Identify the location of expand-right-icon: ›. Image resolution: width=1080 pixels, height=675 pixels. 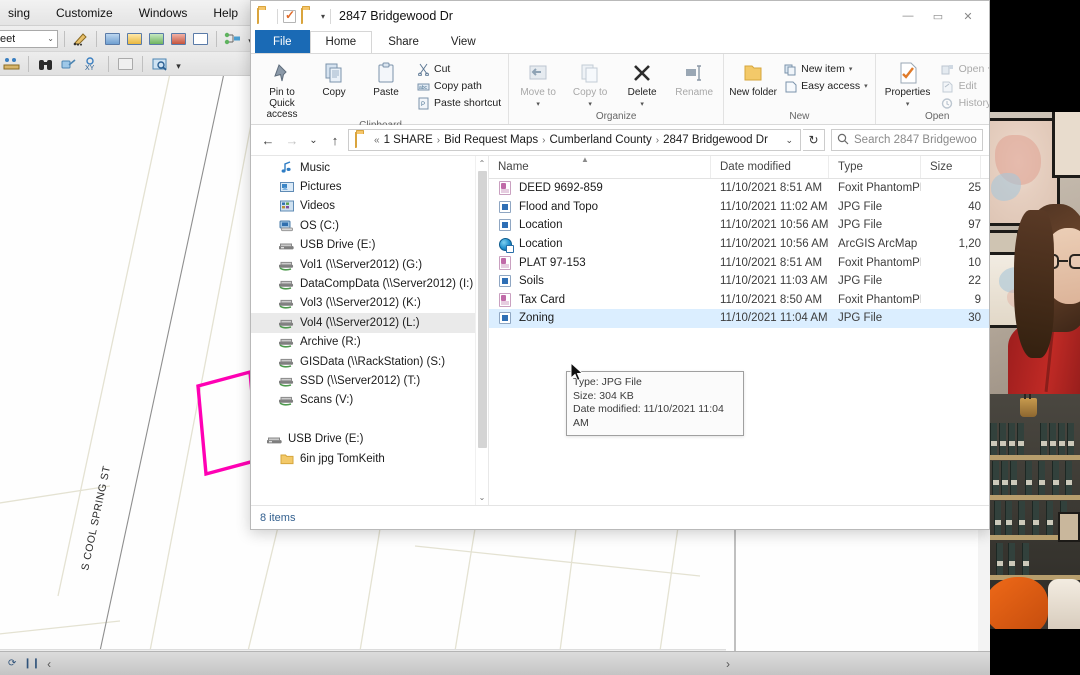
(728, 664).